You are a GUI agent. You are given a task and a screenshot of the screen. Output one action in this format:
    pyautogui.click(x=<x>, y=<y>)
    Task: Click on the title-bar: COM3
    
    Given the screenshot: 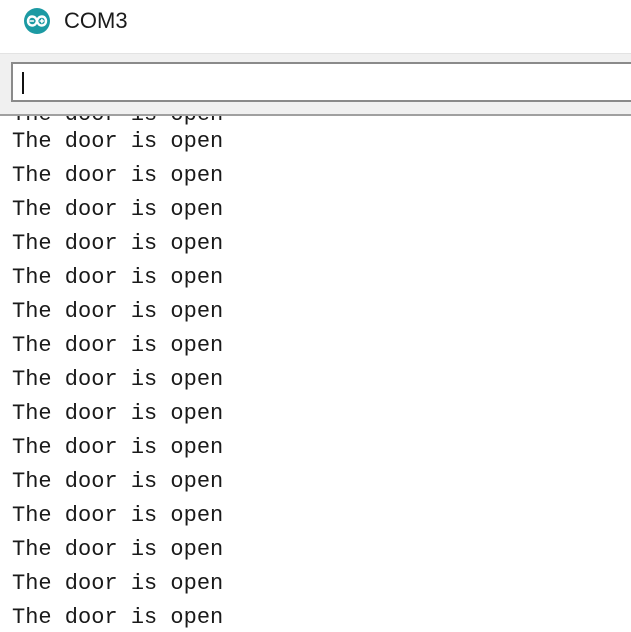 What is the action you would take?
    pyautogui.click(x=315, y=21)
    